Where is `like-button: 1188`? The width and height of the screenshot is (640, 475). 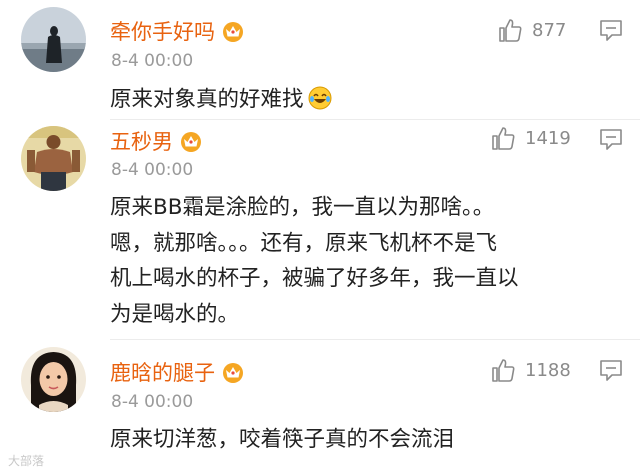 like-button: 1188 is located at coordinates (530, 370).